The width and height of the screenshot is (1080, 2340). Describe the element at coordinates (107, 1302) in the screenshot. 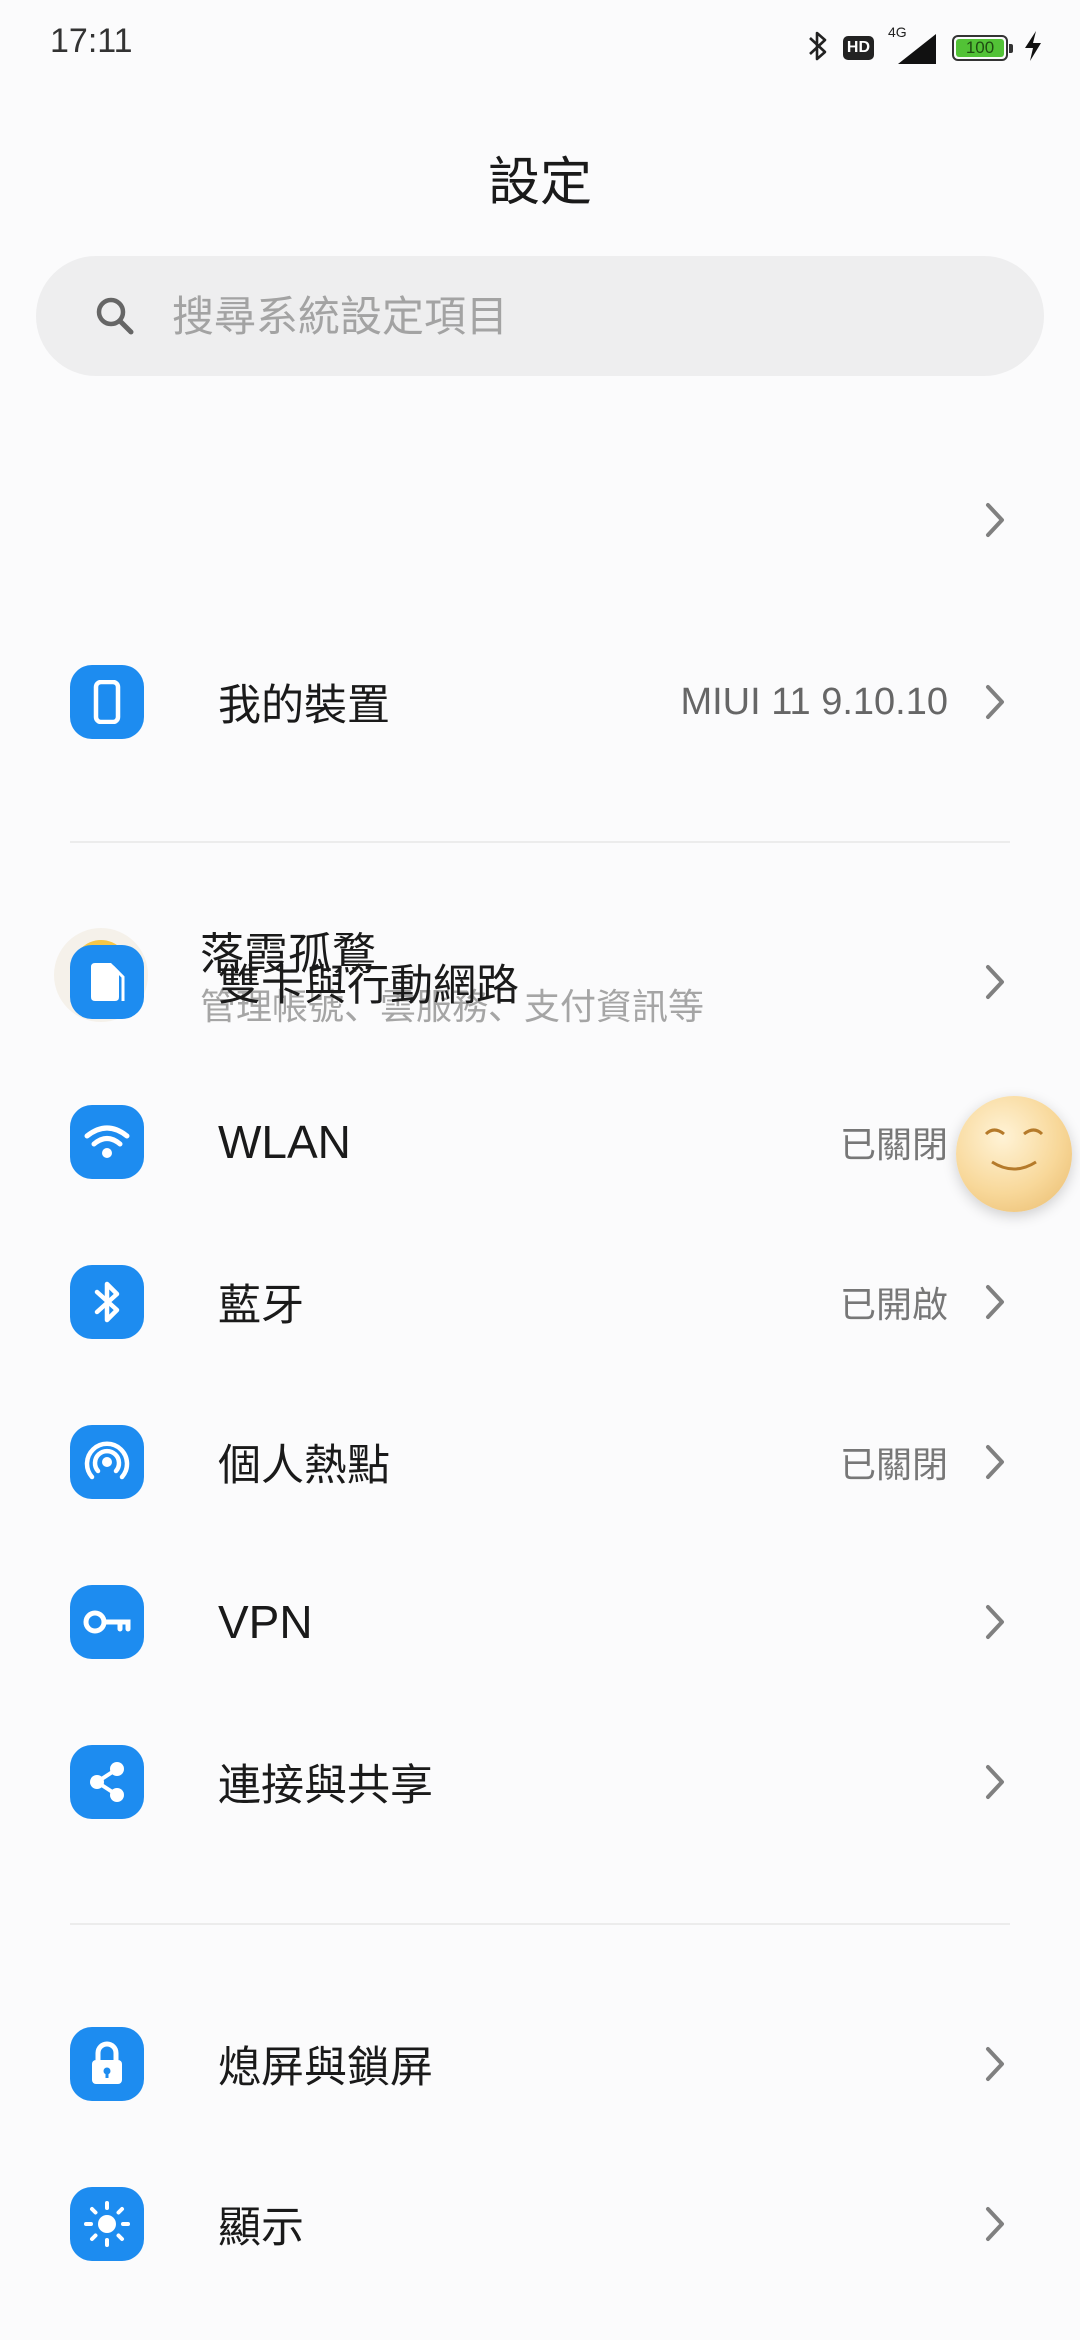

I see `bluetooth-icon` at that location.